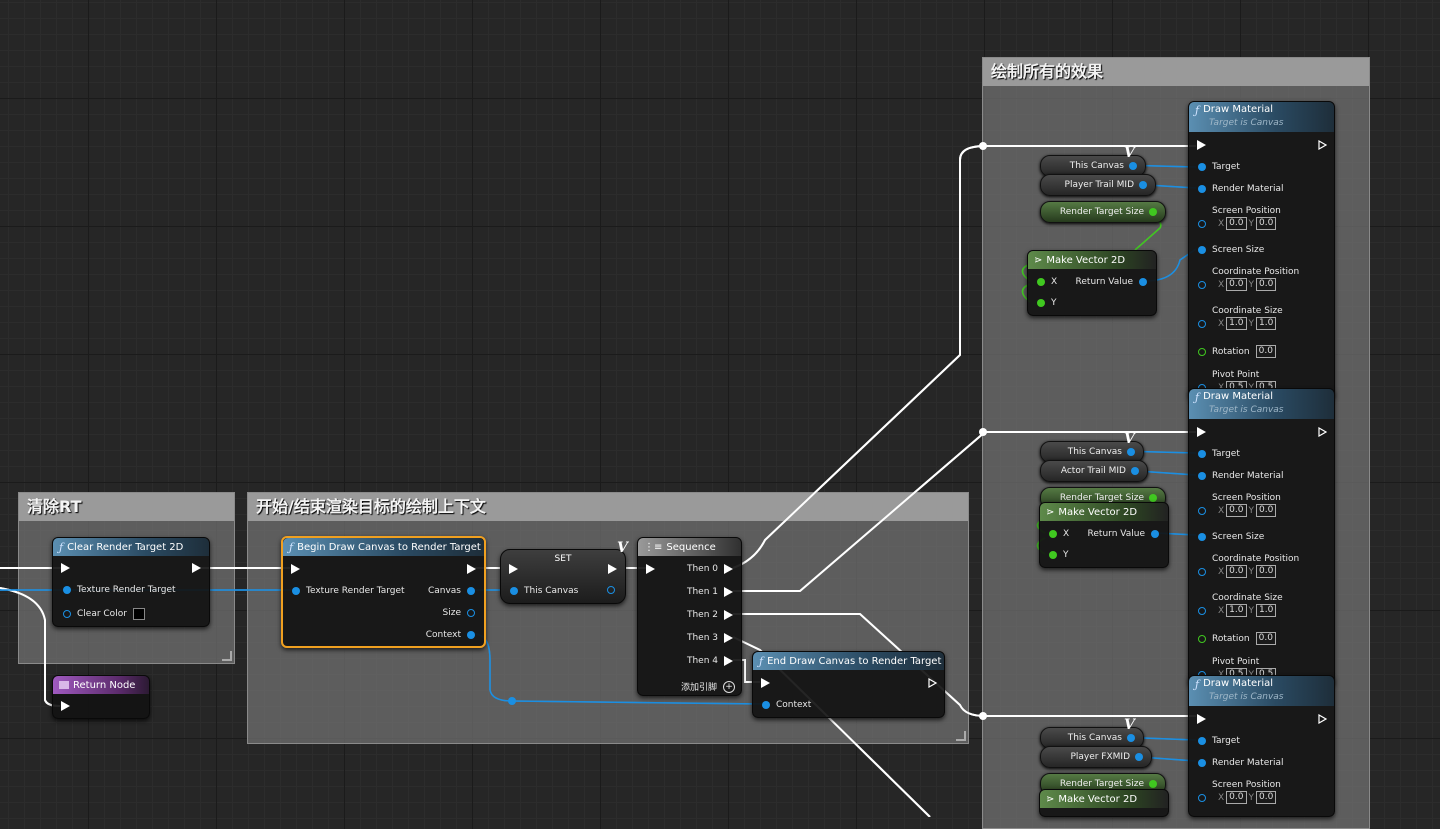 This screenshot has width=1440, height=829. Describe the element at coordinates (451, 591) in the screenshot. I see `canvas-pin: Canvas` at that location.